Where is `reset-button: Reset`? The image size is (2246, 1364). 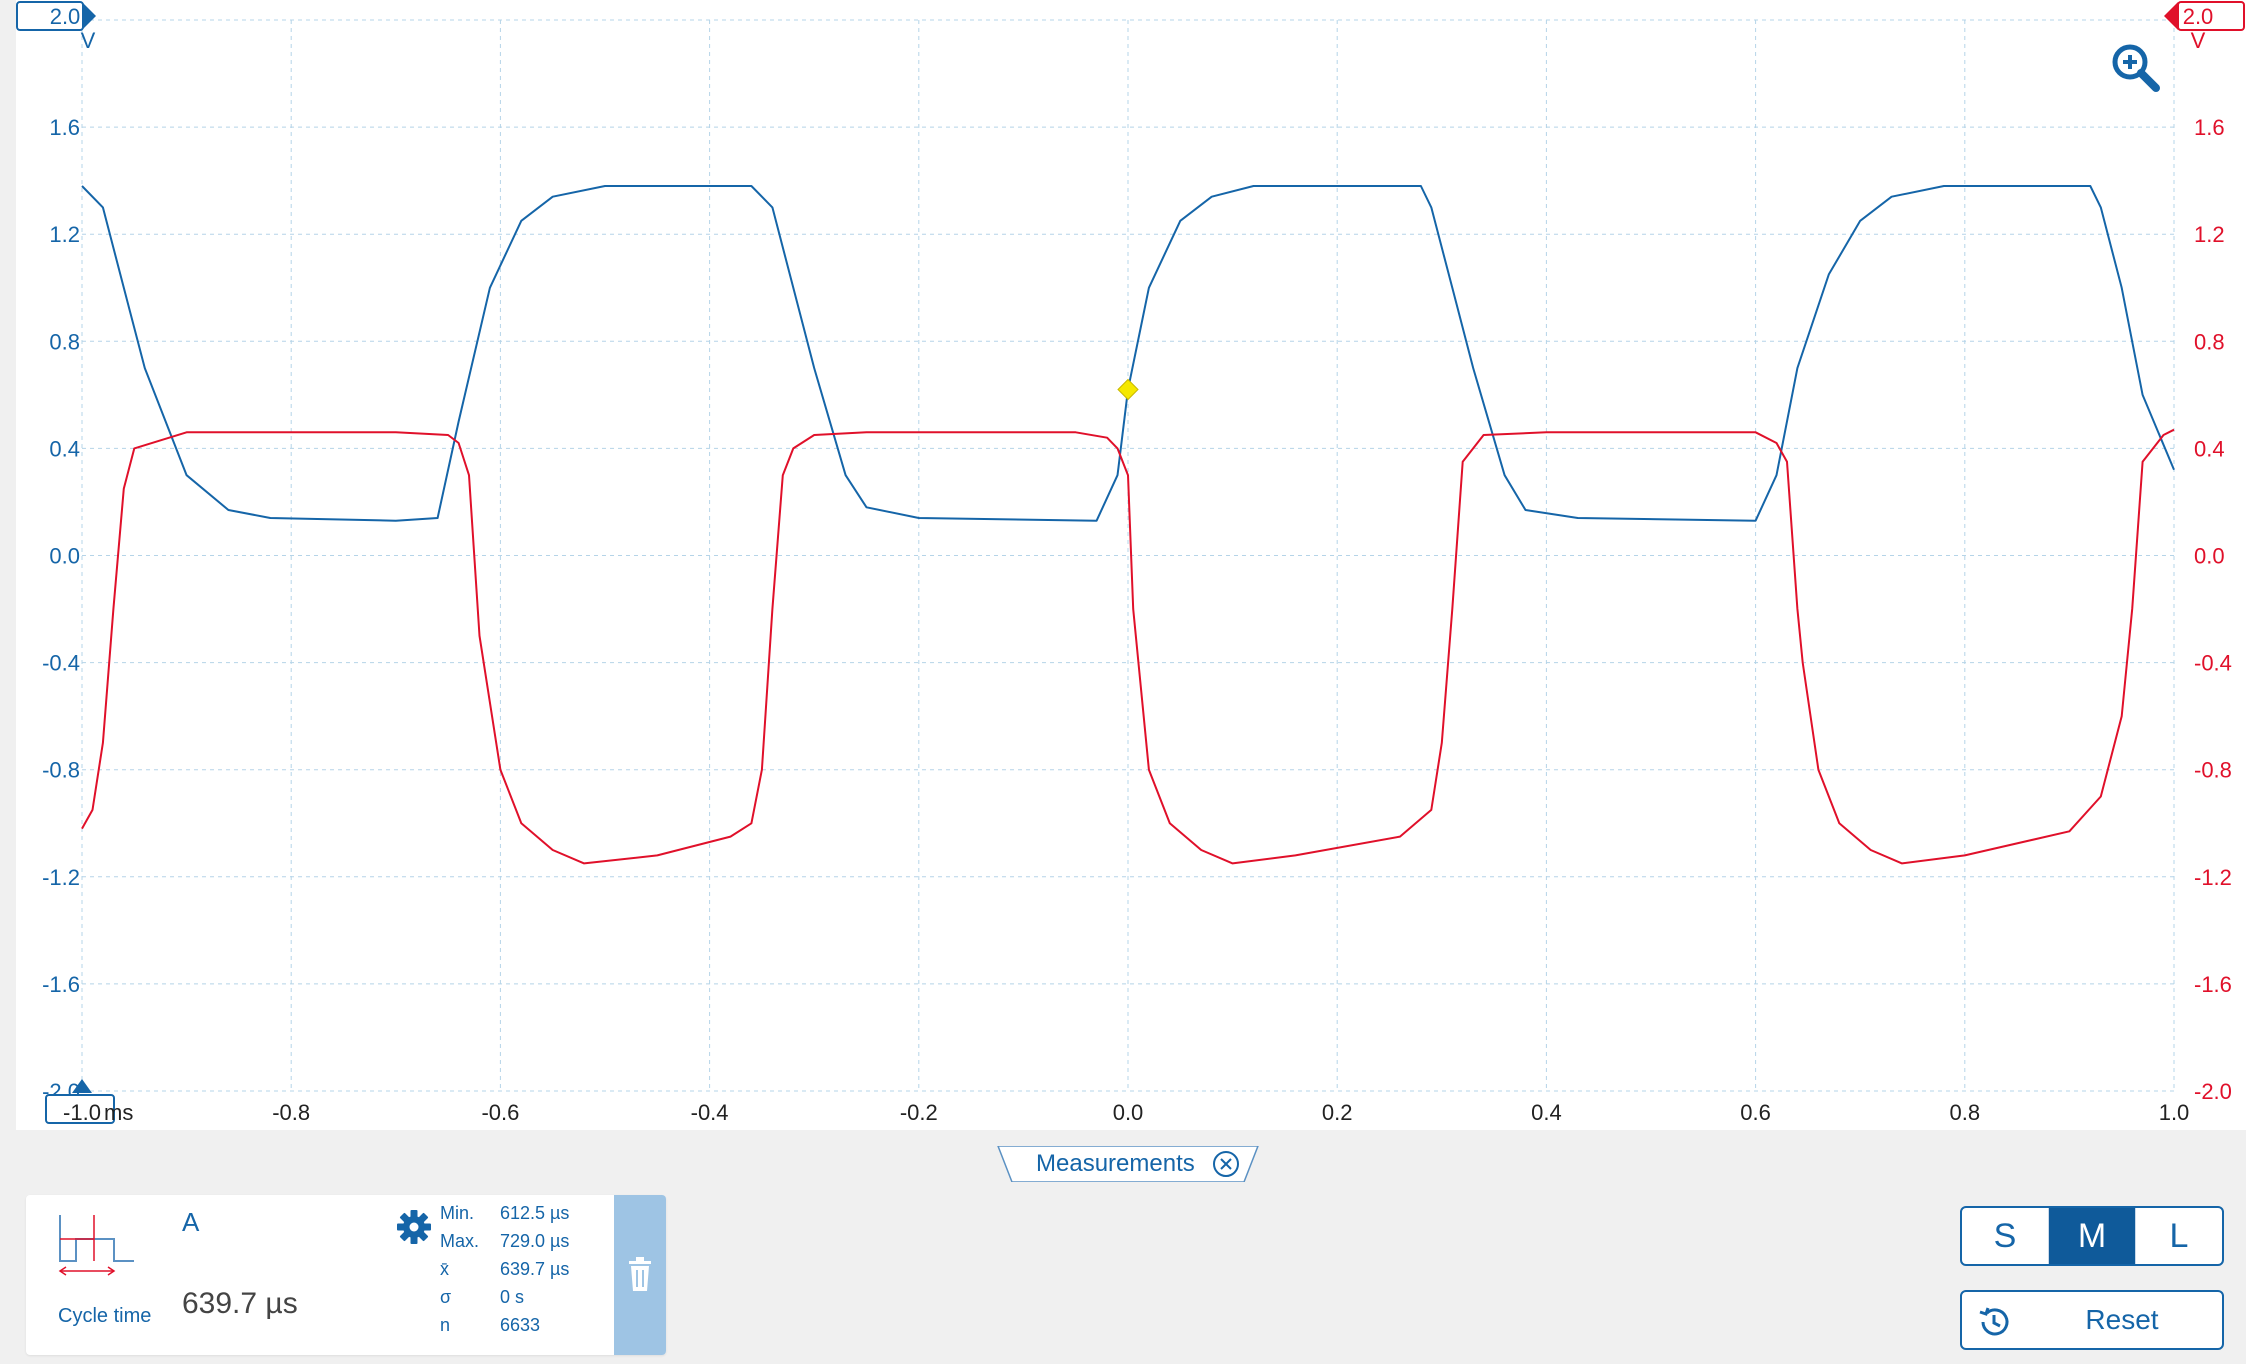 reset-button: Reset is located at coordinates (2092, 1320).